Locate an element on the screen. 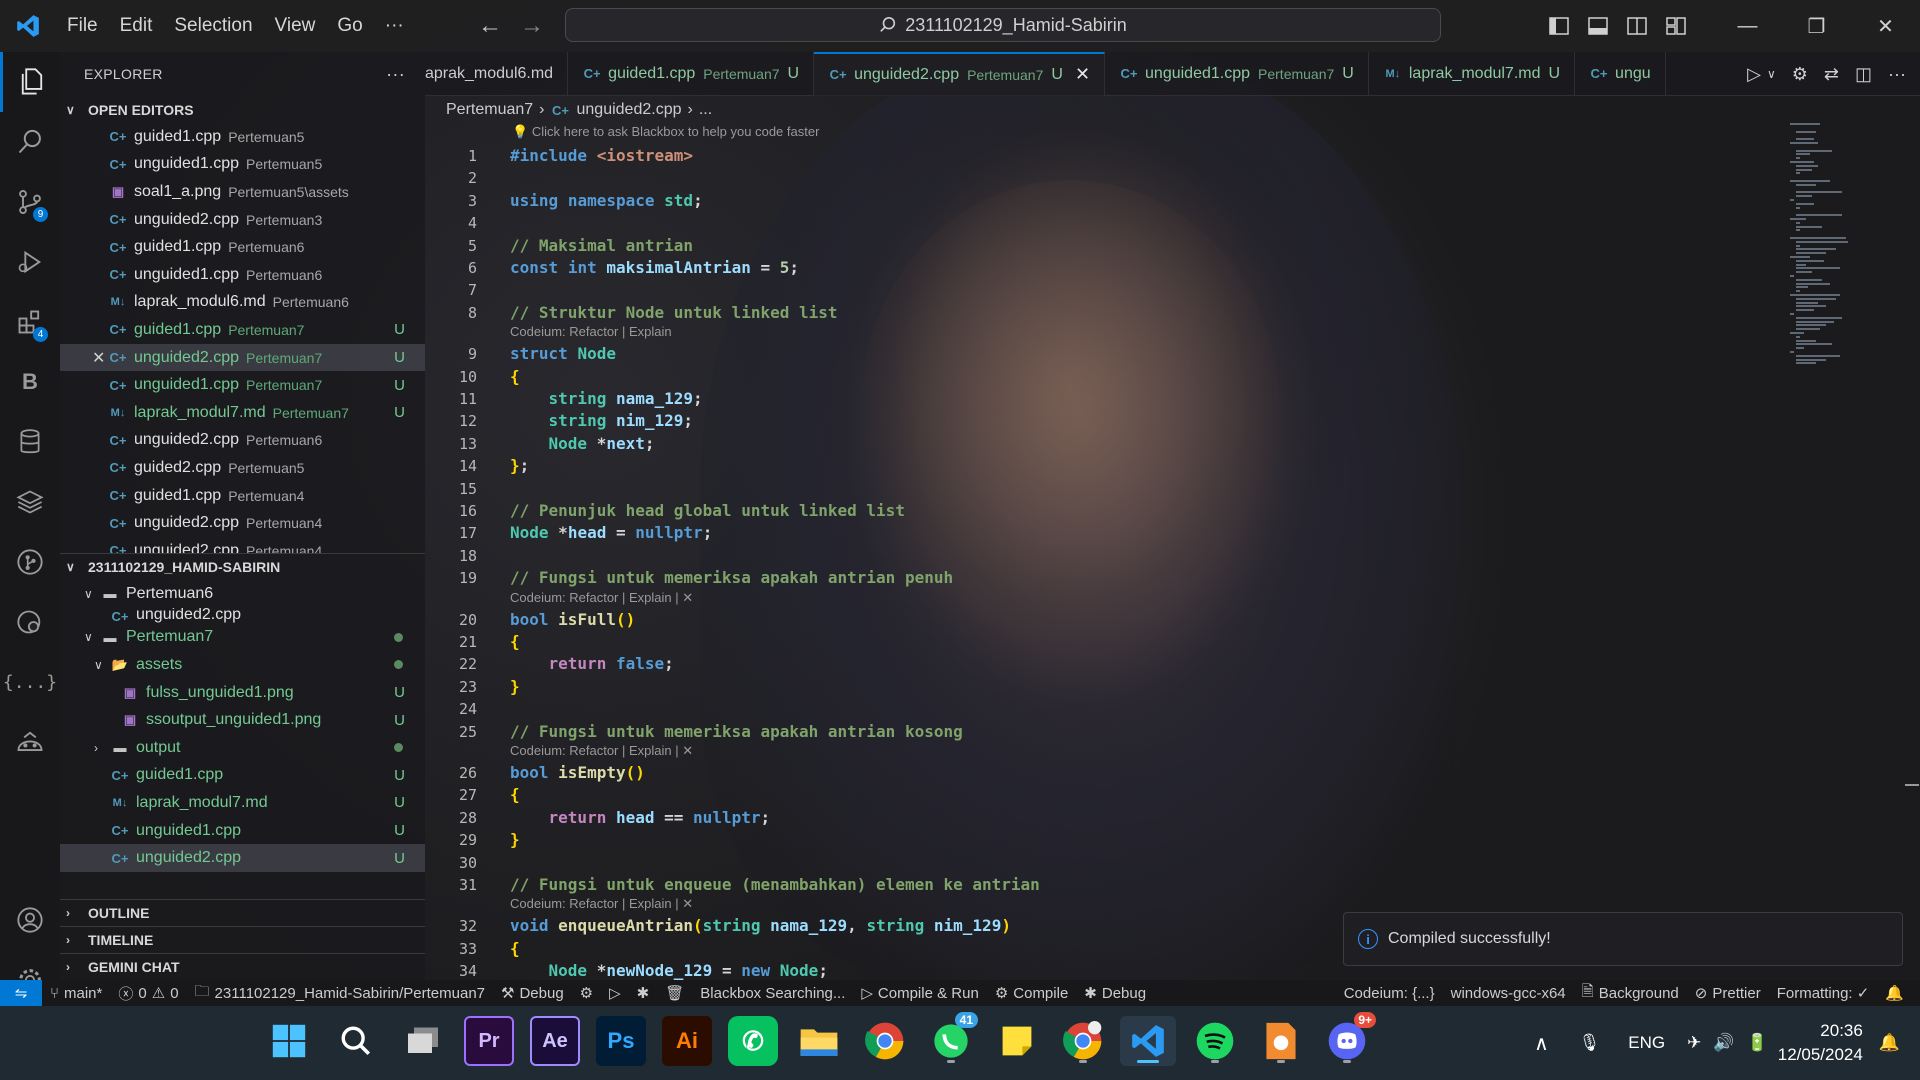 The image size is (1920, 1080). menu-more: ··· is located at coordinates (394, 26).